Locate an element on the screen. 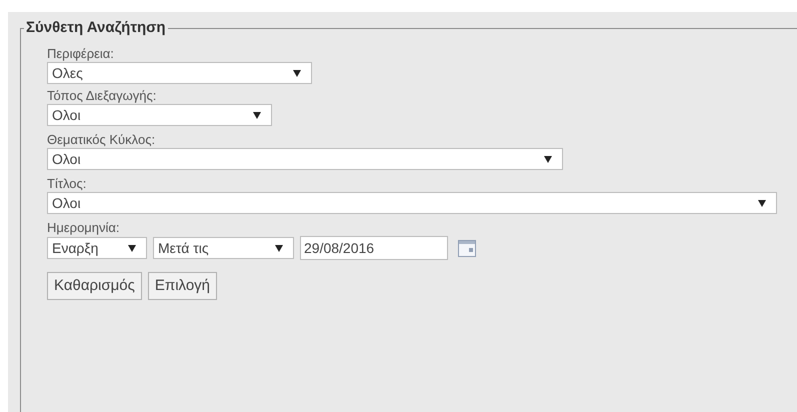 The width and height of the screenshot is (797, 412). field-label: Ημερομηνία: is located at coordinates (84, 228).